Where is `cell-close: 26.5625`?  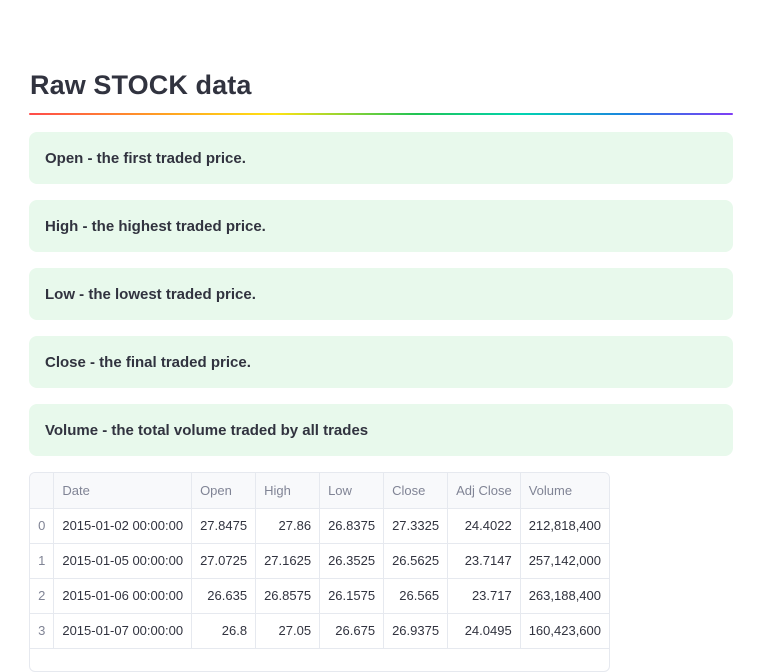 cell-close: 26.5625 is located at coordinates (416, 561).